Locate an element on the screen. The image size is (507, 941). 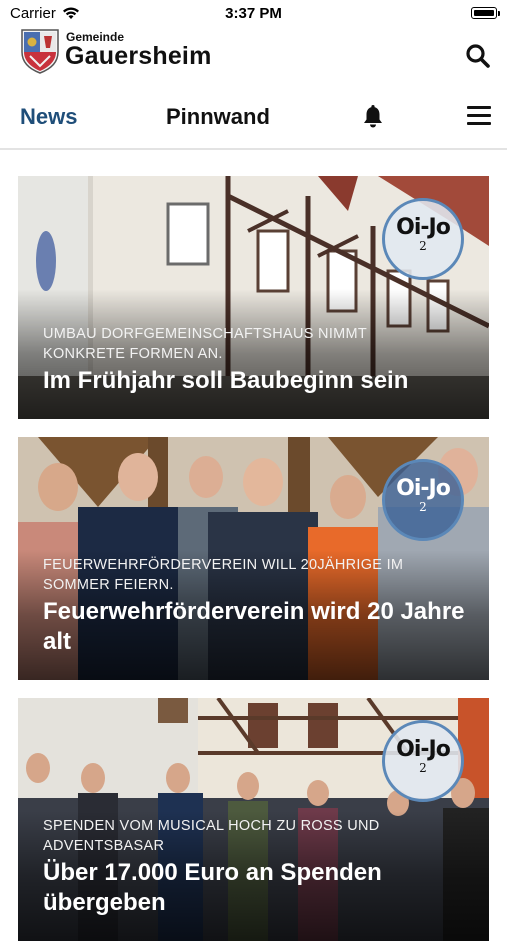
clock: 3:37 PM is located at coordinates (253, 13).